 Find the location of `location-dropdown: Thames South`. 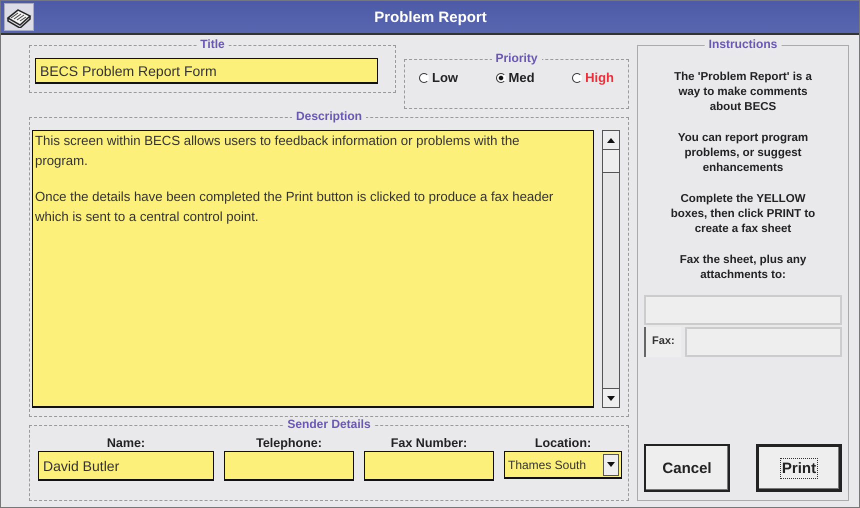

location-dropdown: Thames South is located at coordinates (563, 465).